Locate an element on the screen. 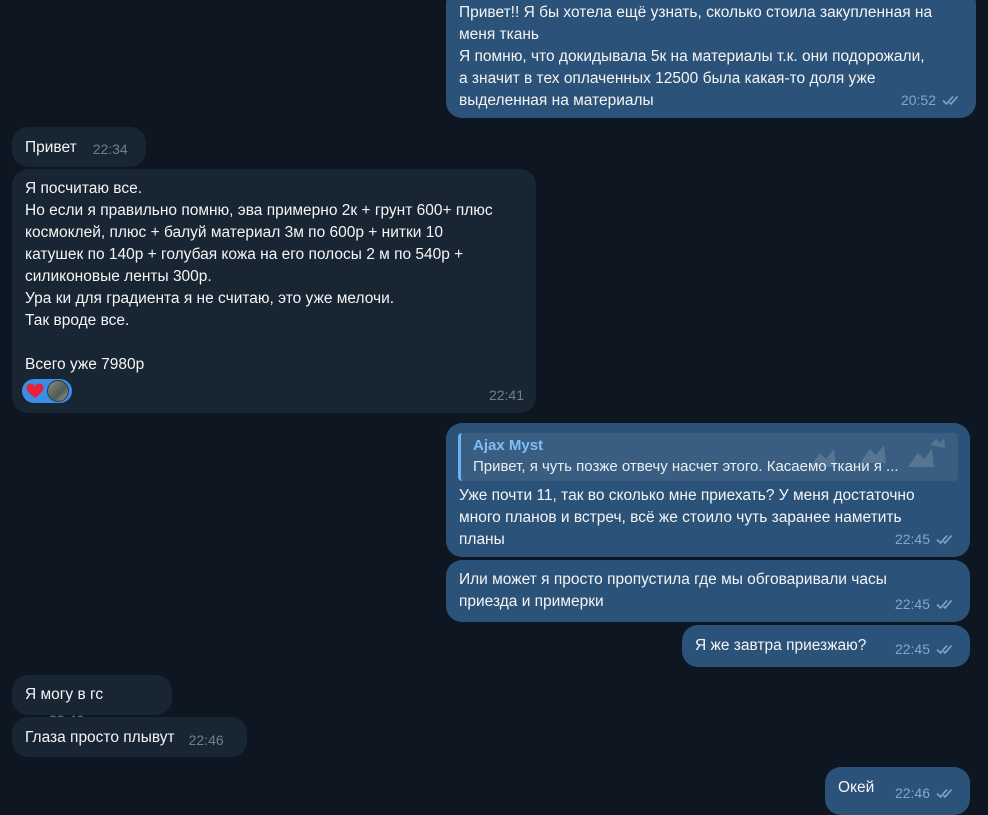 This screenshot has height=815, width=988. reactions is located at coordinates (47, 391).